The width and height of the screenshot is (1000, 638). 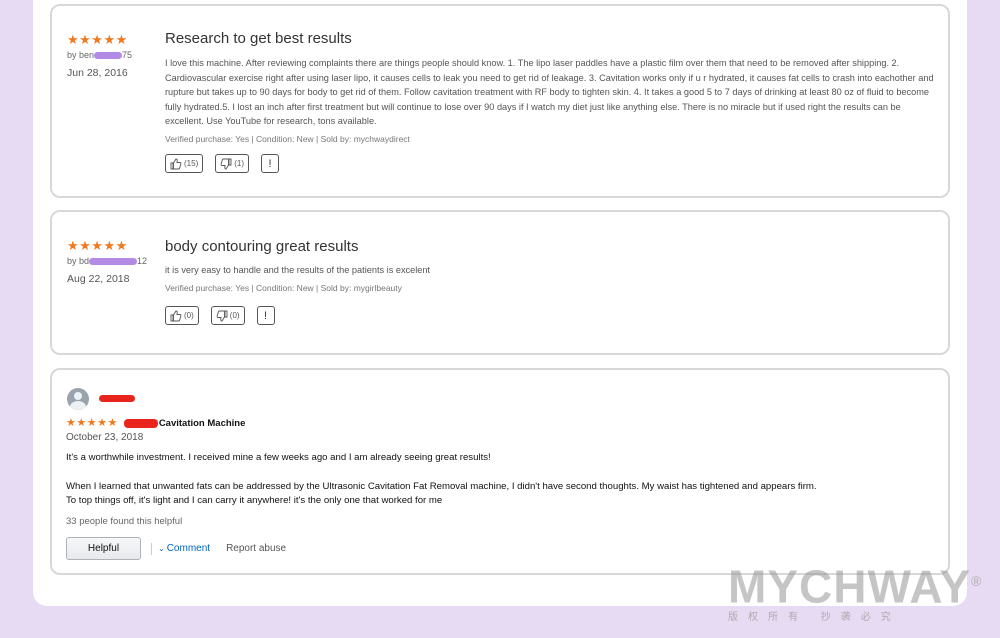 What do you see at coordinates (124, 521) in the screenshot?
I see `helpful-count: 33 people found this helpful` at bounding box center [124, 521].